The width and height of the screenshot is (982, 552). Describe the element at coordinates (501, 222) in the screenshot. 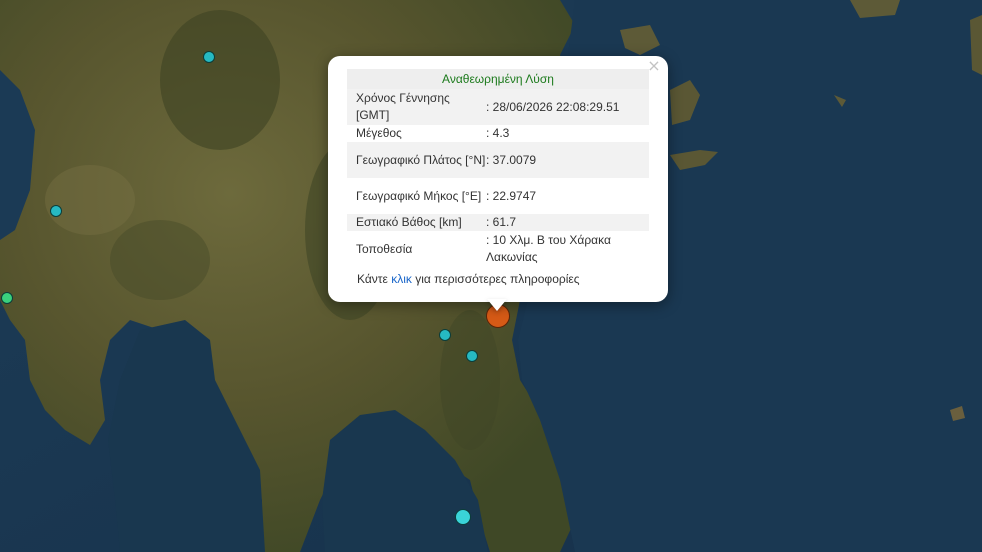

I see `info-value: : 61.7` at that location.